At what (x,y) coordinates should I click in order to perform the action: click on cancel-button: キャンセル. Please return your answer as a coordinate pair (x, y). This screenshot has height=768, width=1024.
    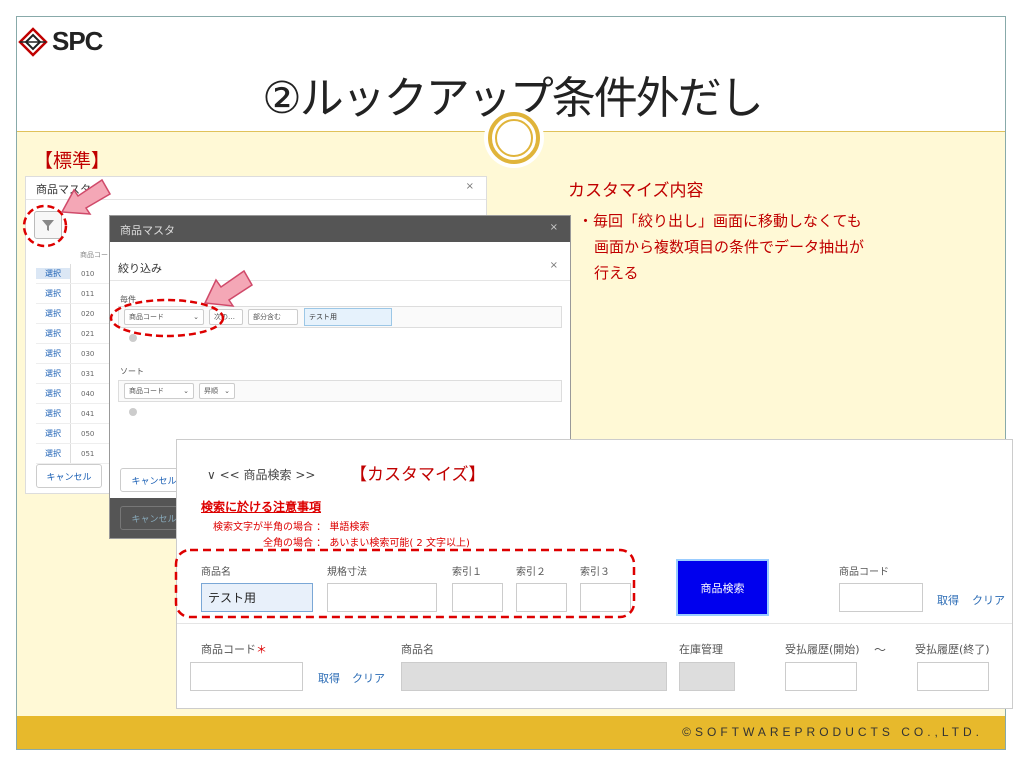
    Looking at the image, I should click on (69, 476).